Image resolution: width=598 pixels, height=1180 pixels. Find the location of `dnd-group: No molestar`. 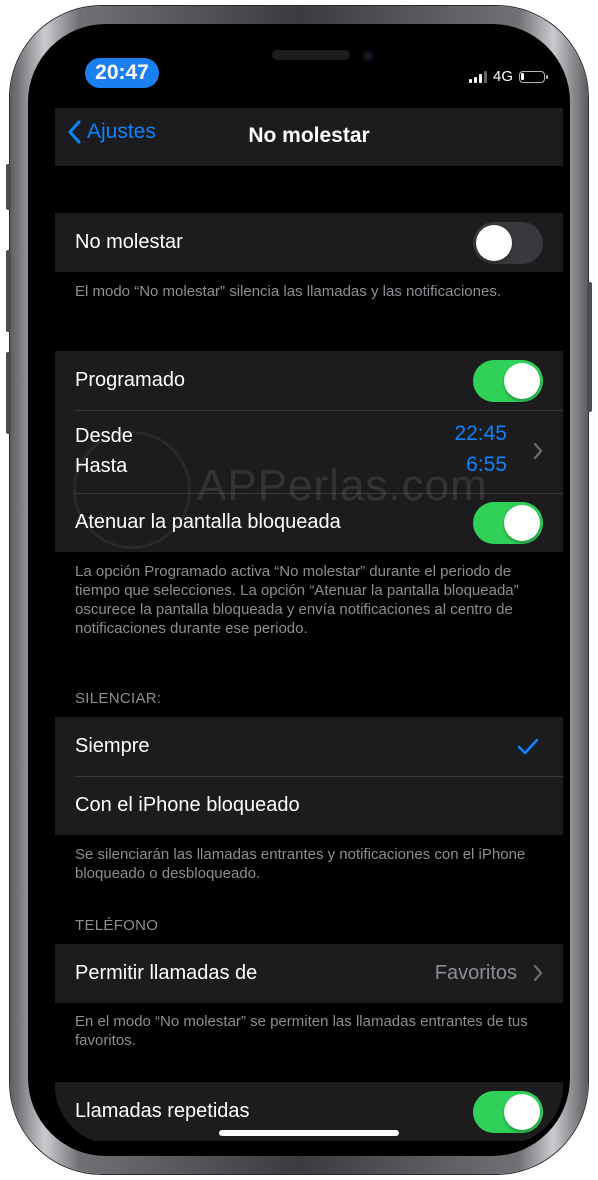

dnd-group: No molestar is located at coordinates (309, 242).